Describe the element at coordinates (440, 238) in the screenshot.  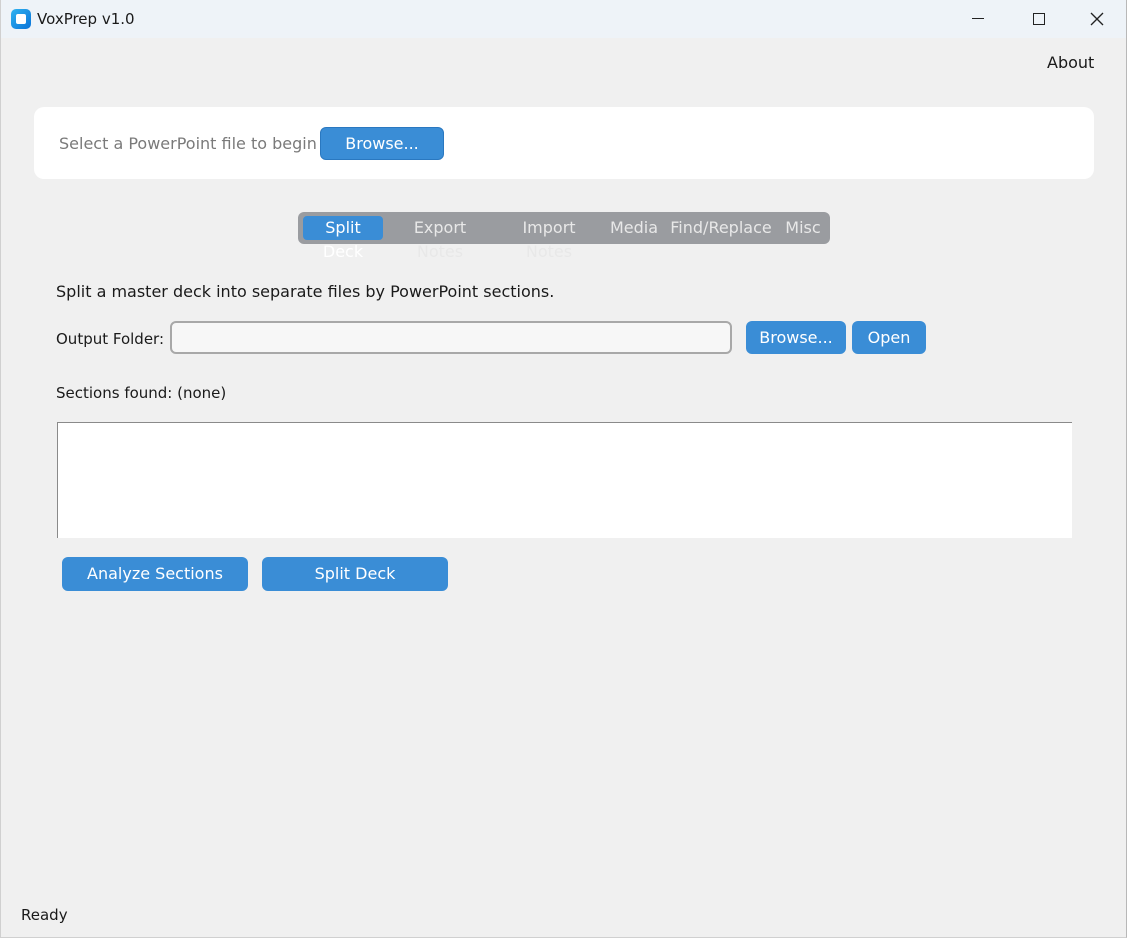
I see `tab-export-notes: Export Notes` at that location.